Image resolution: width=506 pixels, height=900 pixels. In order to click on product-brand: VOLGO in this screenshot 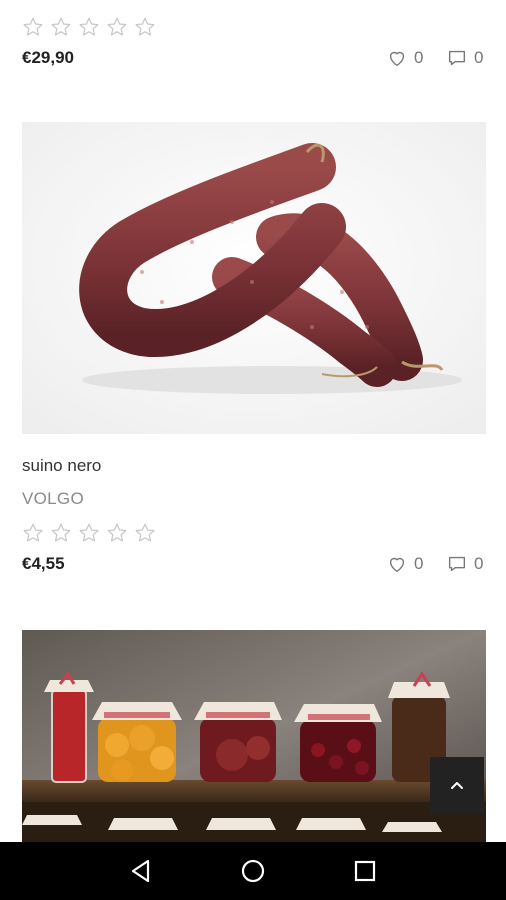, I will do `click(53, 499)`.